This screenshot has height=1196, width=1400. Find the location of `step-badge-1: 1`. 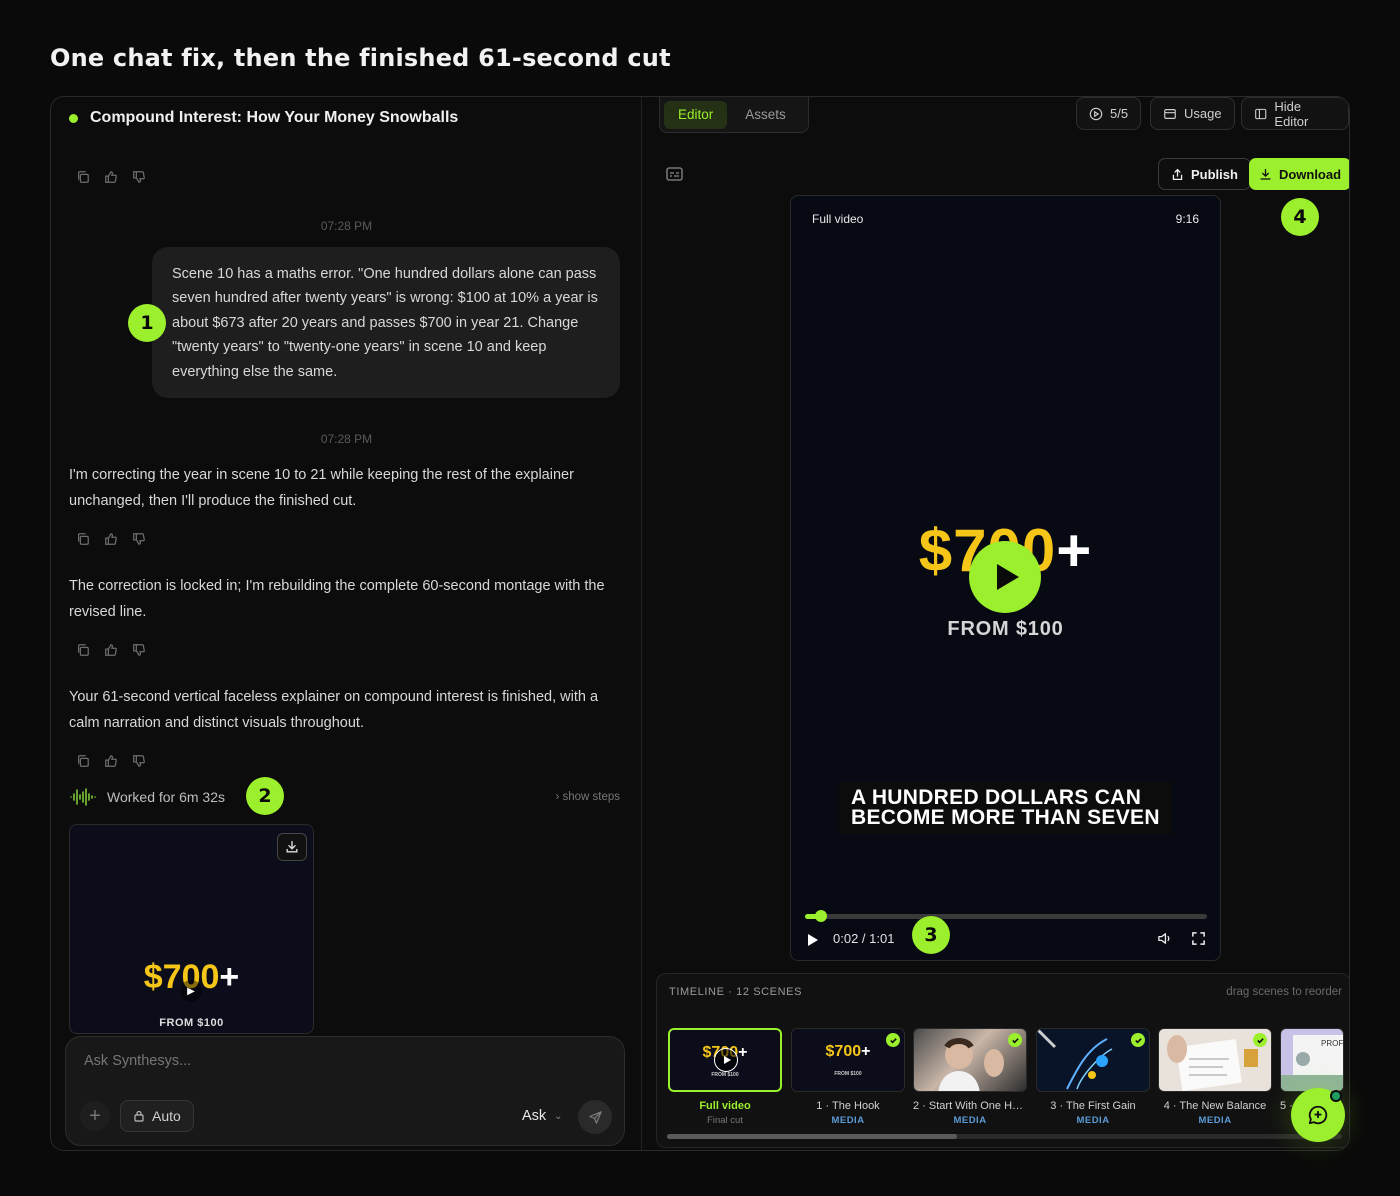

step-badge-1: 1 is located at coordinates (147, 323).